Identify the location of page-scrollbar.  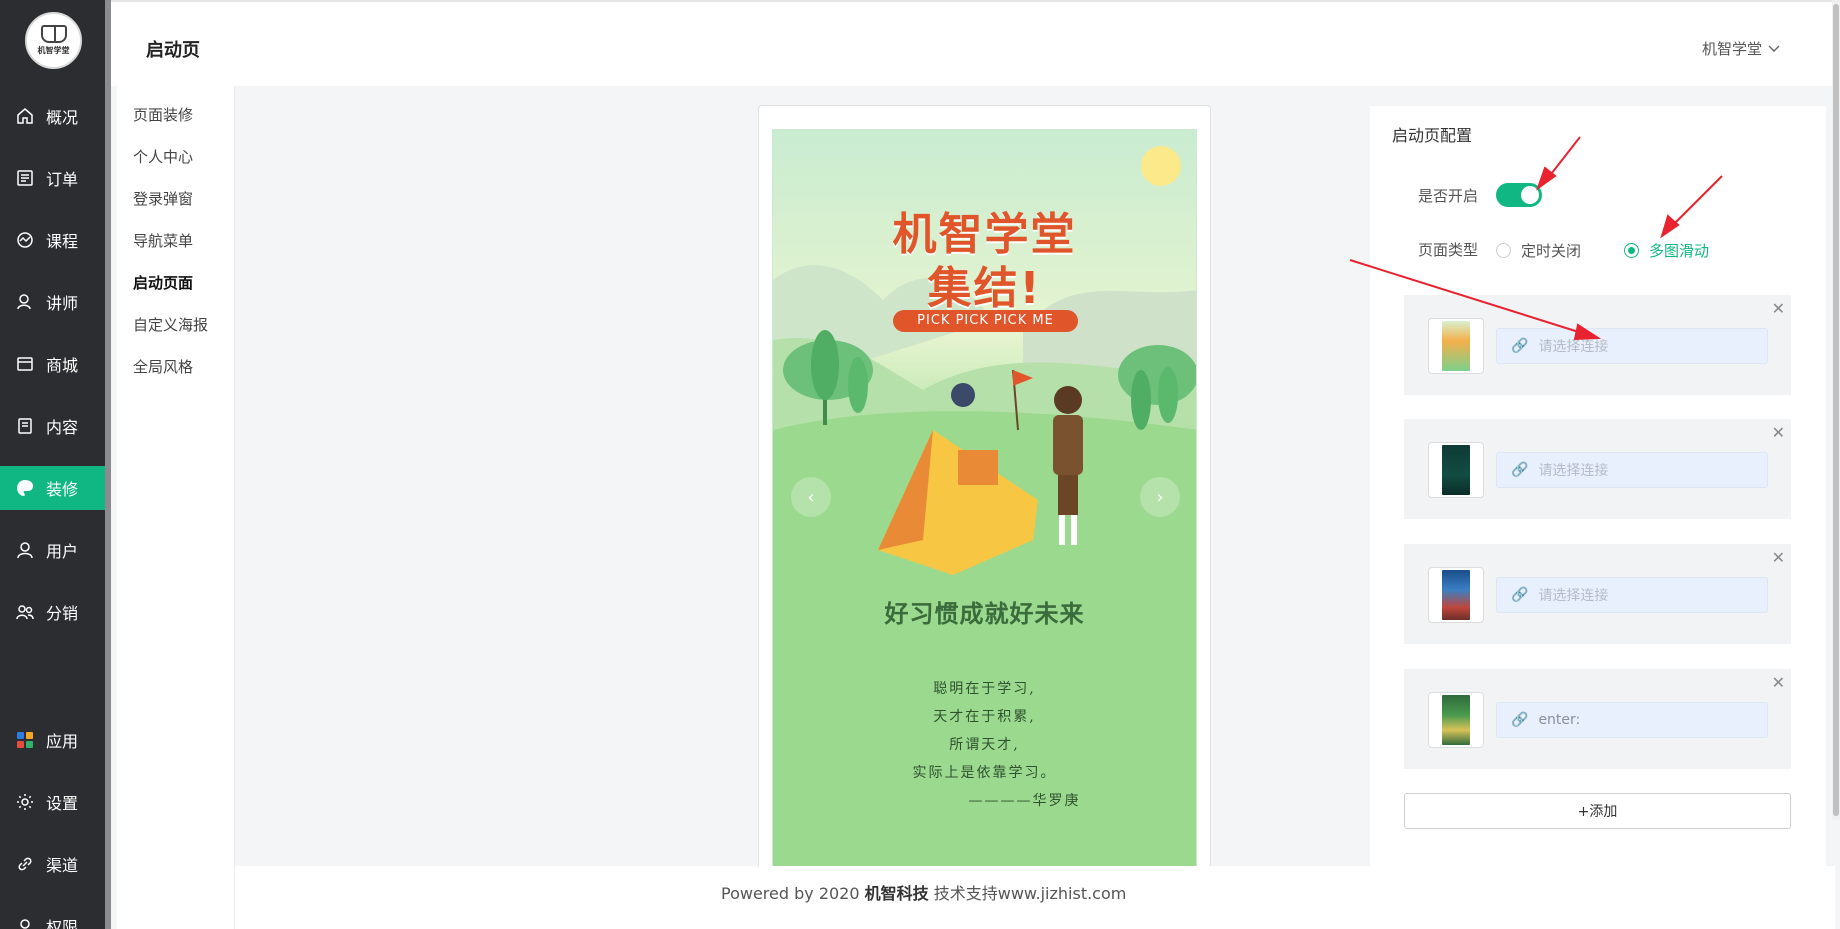
(1836, 410).